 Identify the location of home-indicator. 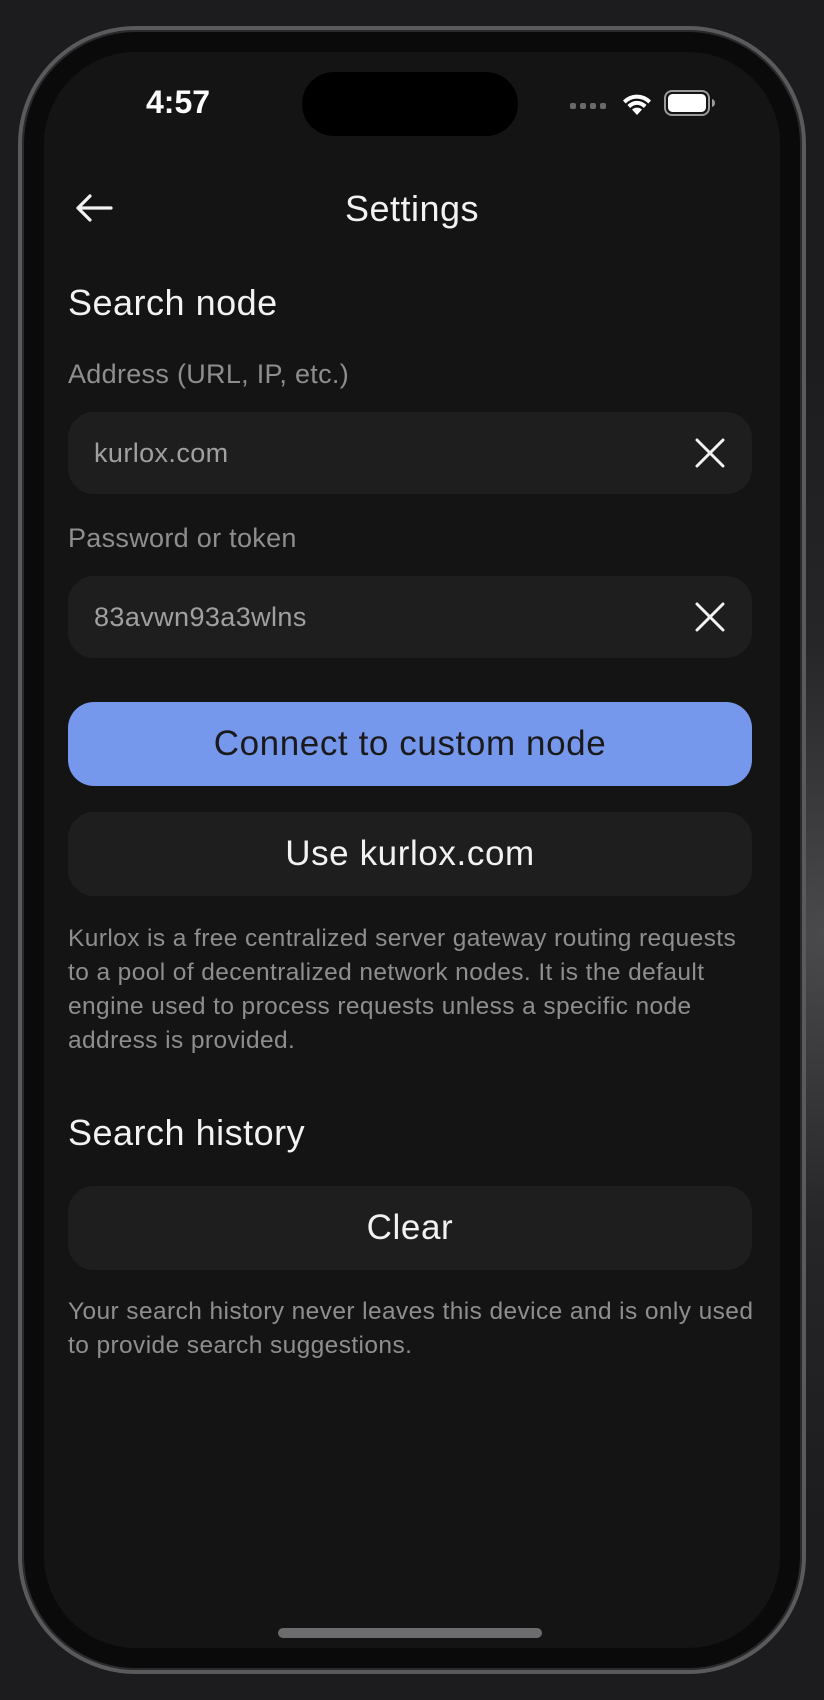
(410, 1633).